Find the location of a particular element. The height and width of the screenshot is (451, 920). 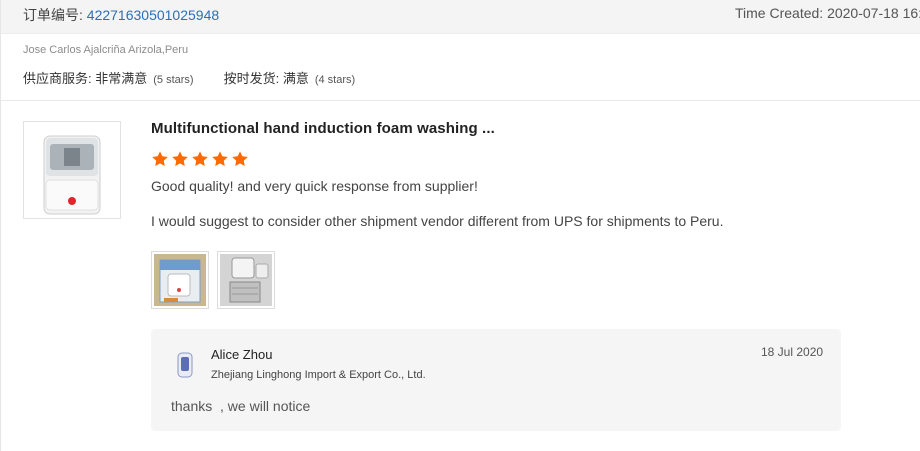

star-rating is located at coordinates (201, 159).